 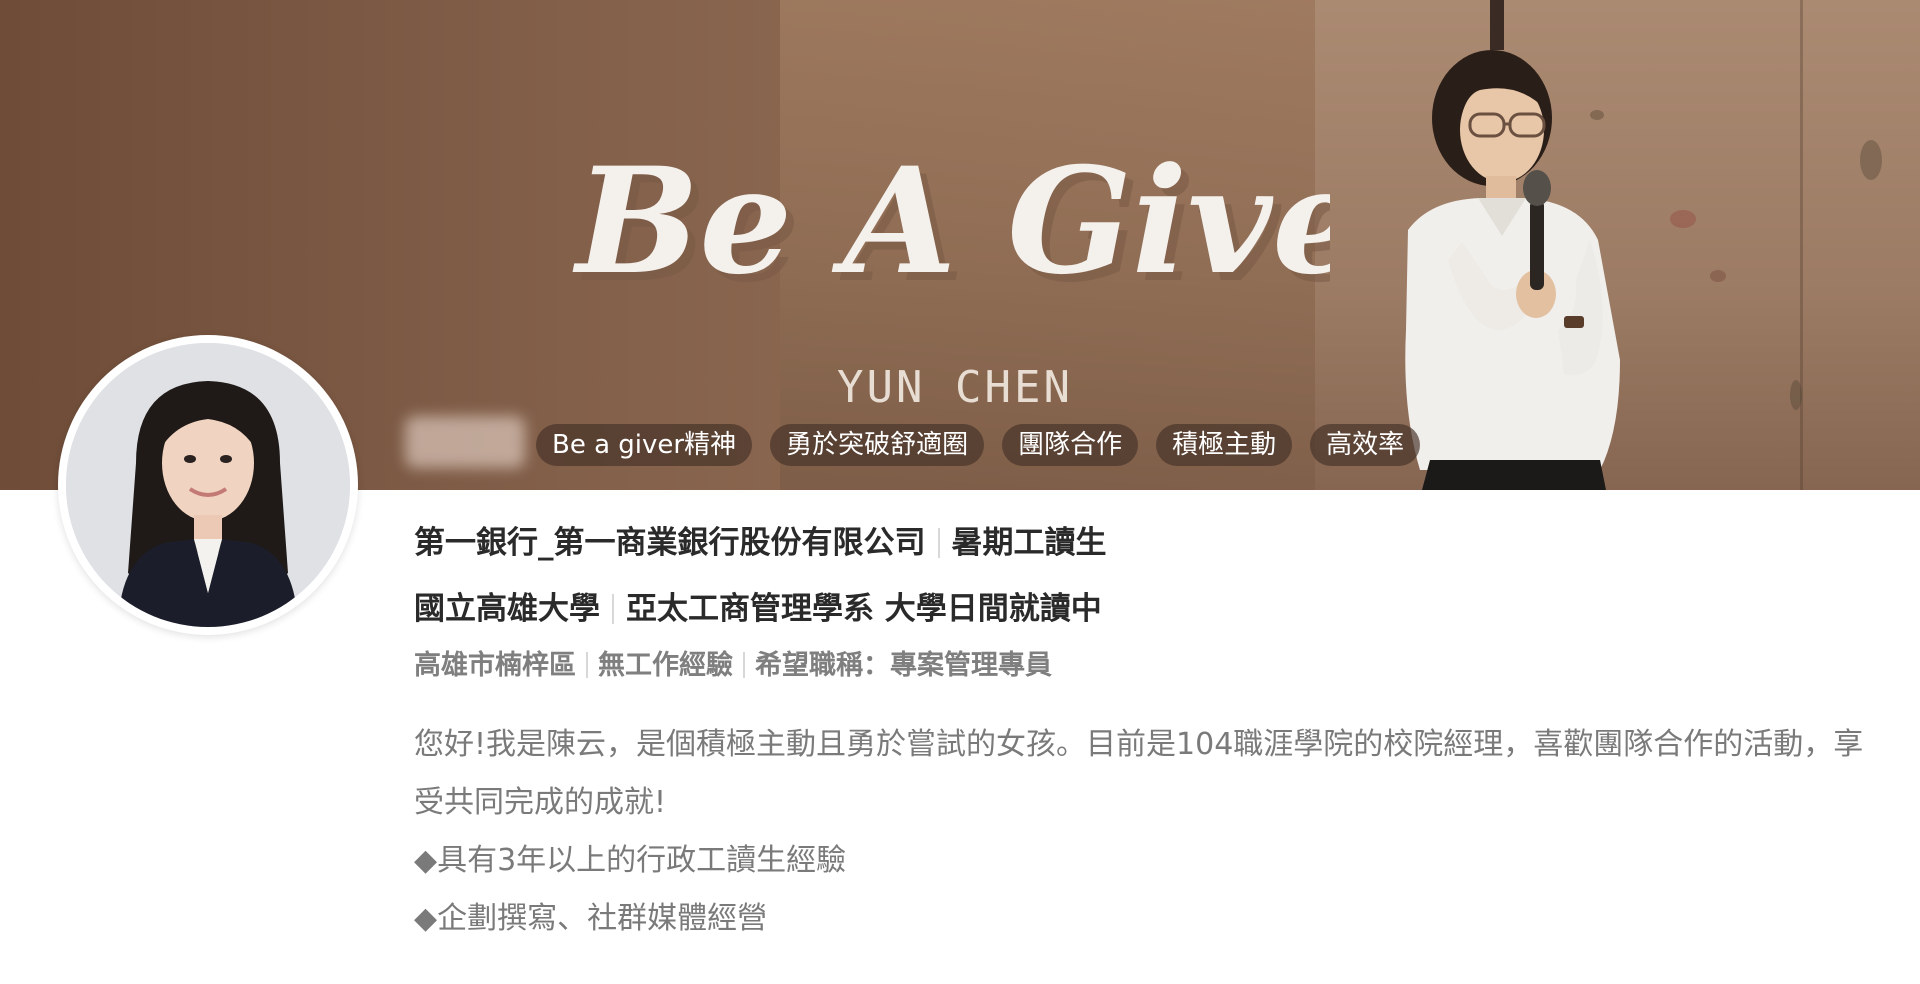 What do you see at coordinates (630, 860) in the screenshot?
I see `about-point: ◆具有3年以上的行政工讀生經驗` at bounding box center [630, 860].